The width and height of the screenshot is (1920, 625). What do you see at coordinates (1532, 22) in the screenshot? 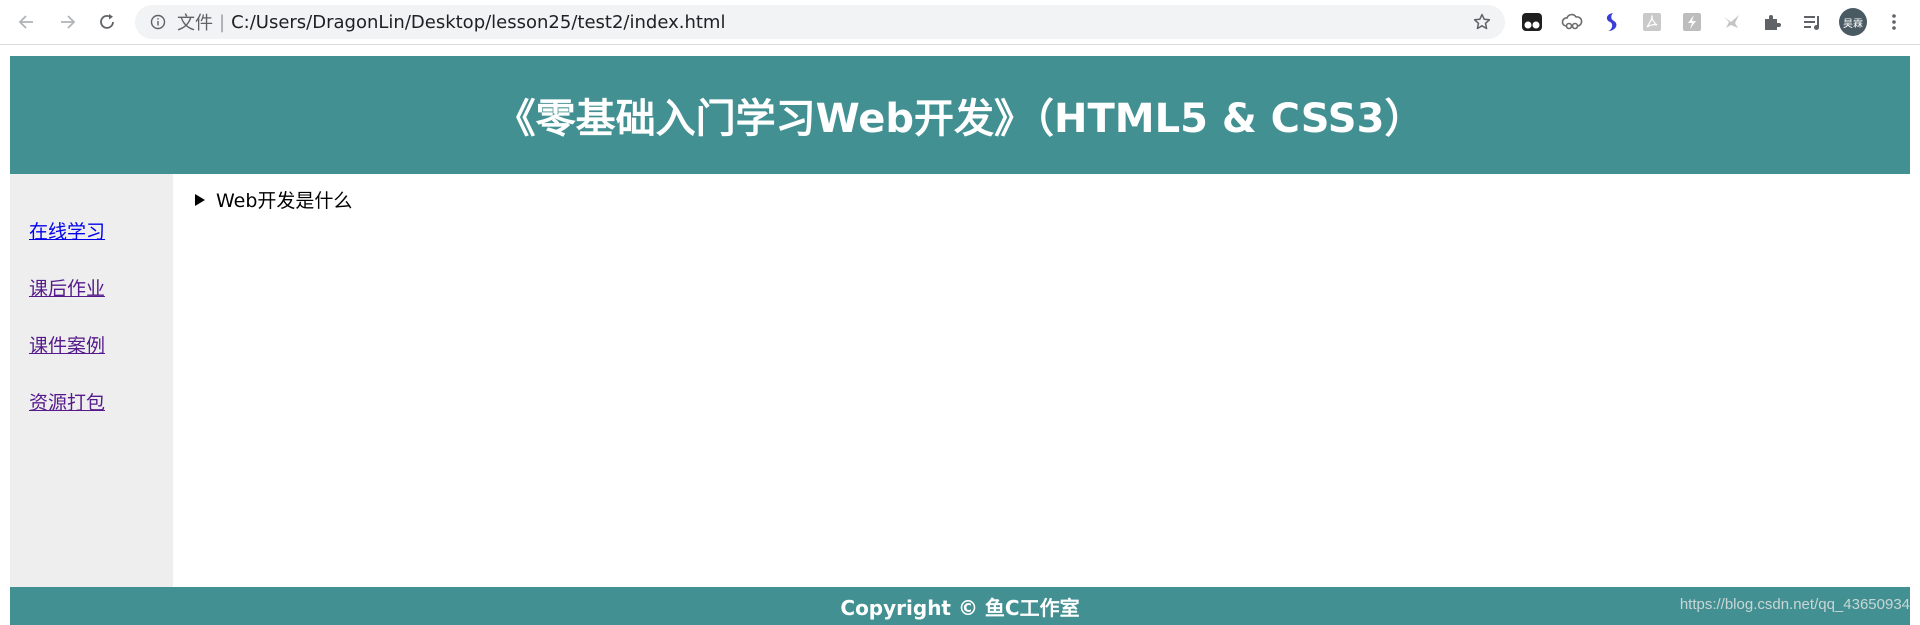
I see `tampermonkey-icon` at bounding box center [1532, 22].